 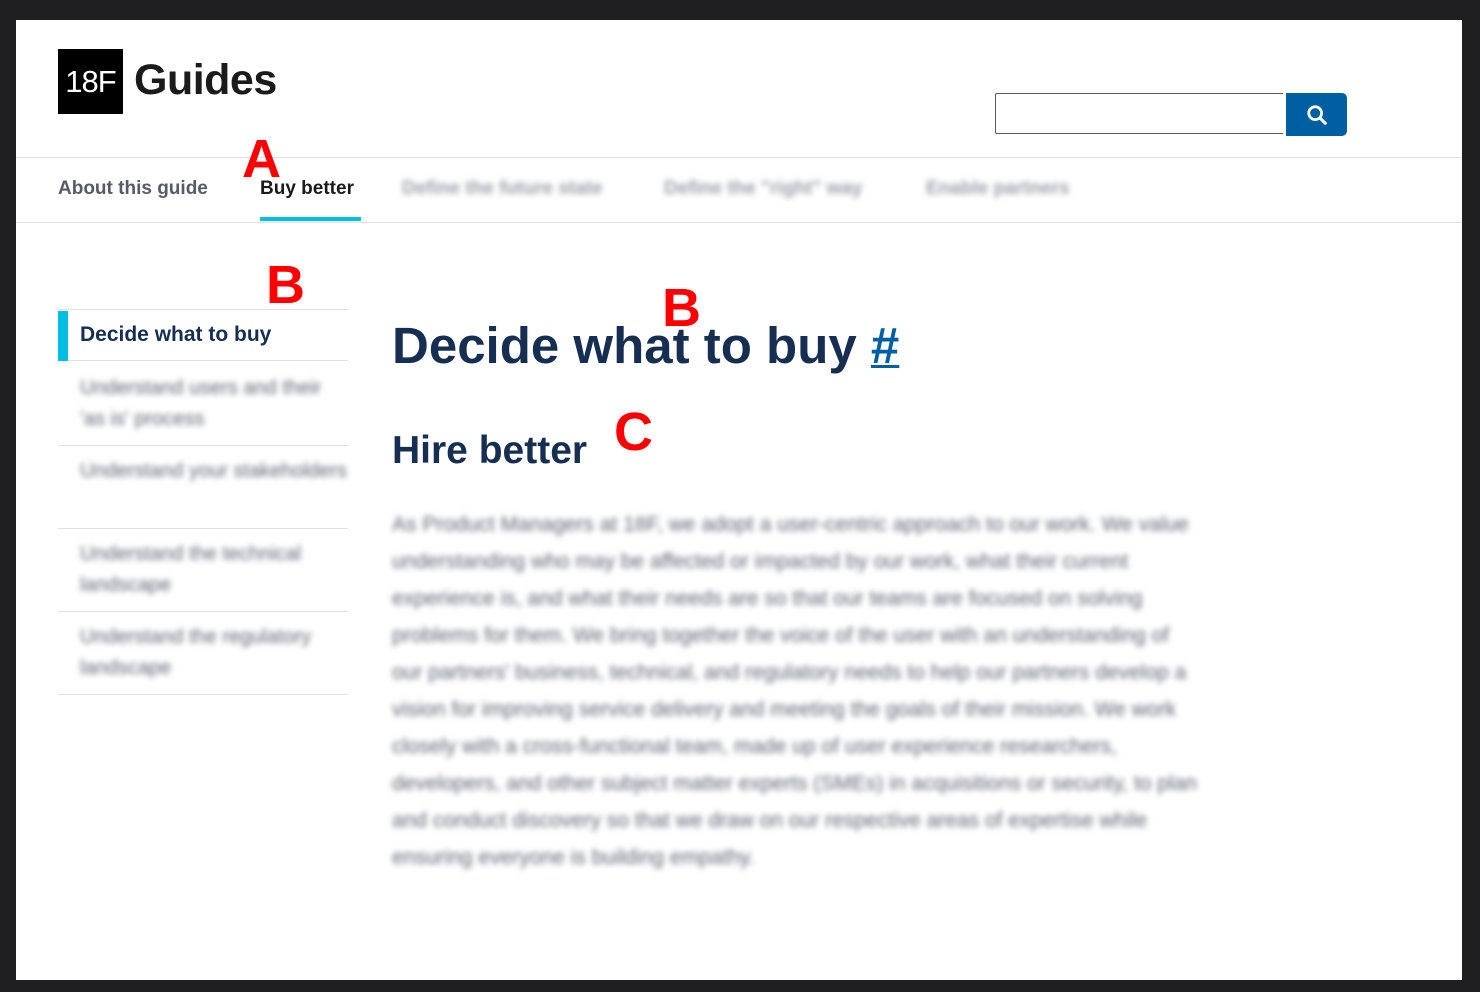 What do you see at coordinates (310, 219) in the screenshot?
I see `nav-active-indicator` at bounding box center [310, 219].